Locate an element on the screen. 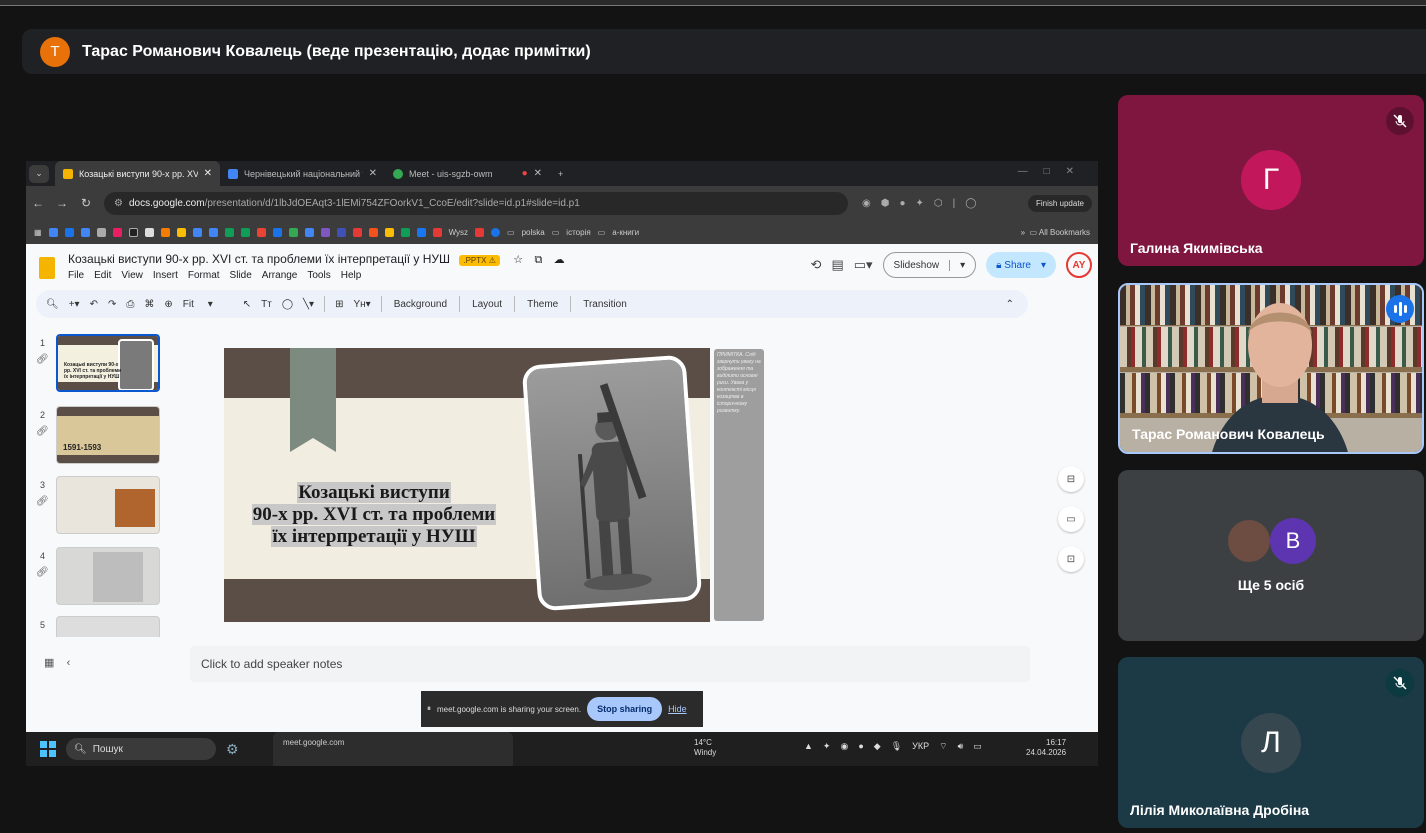  participant-tile: Г Галина Якимівська is located at coordinates (1271, 180).